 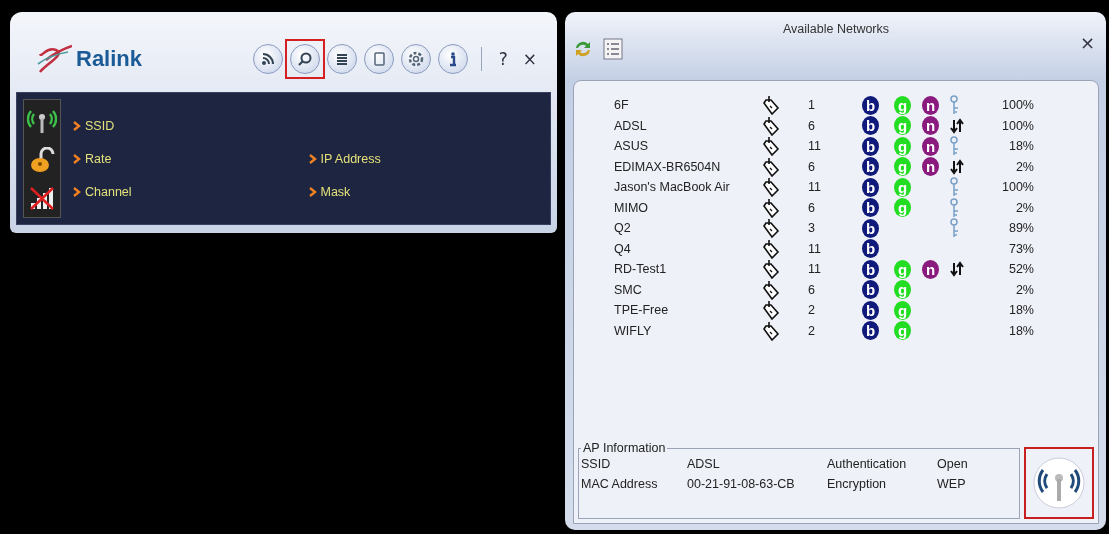 What do you see at coordinates (812, 228) in the screenshot?
I see `channel-text: 3` at bounding box center [812, 228].